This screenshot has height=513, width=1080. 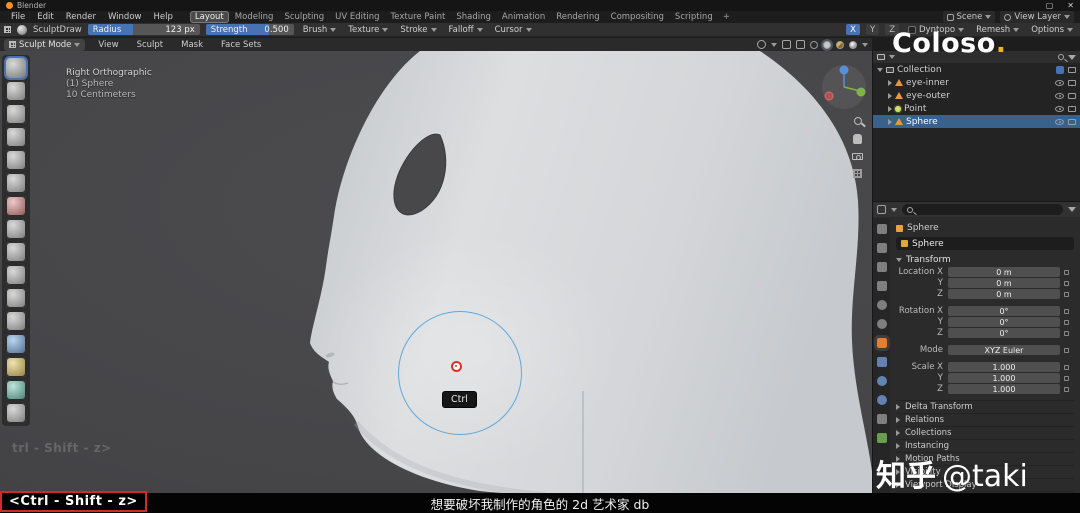 What do you see at coordinates (985, 259) in the screenshot?
I see `transform-section-header: Transform` at bounding box center [985, 259].